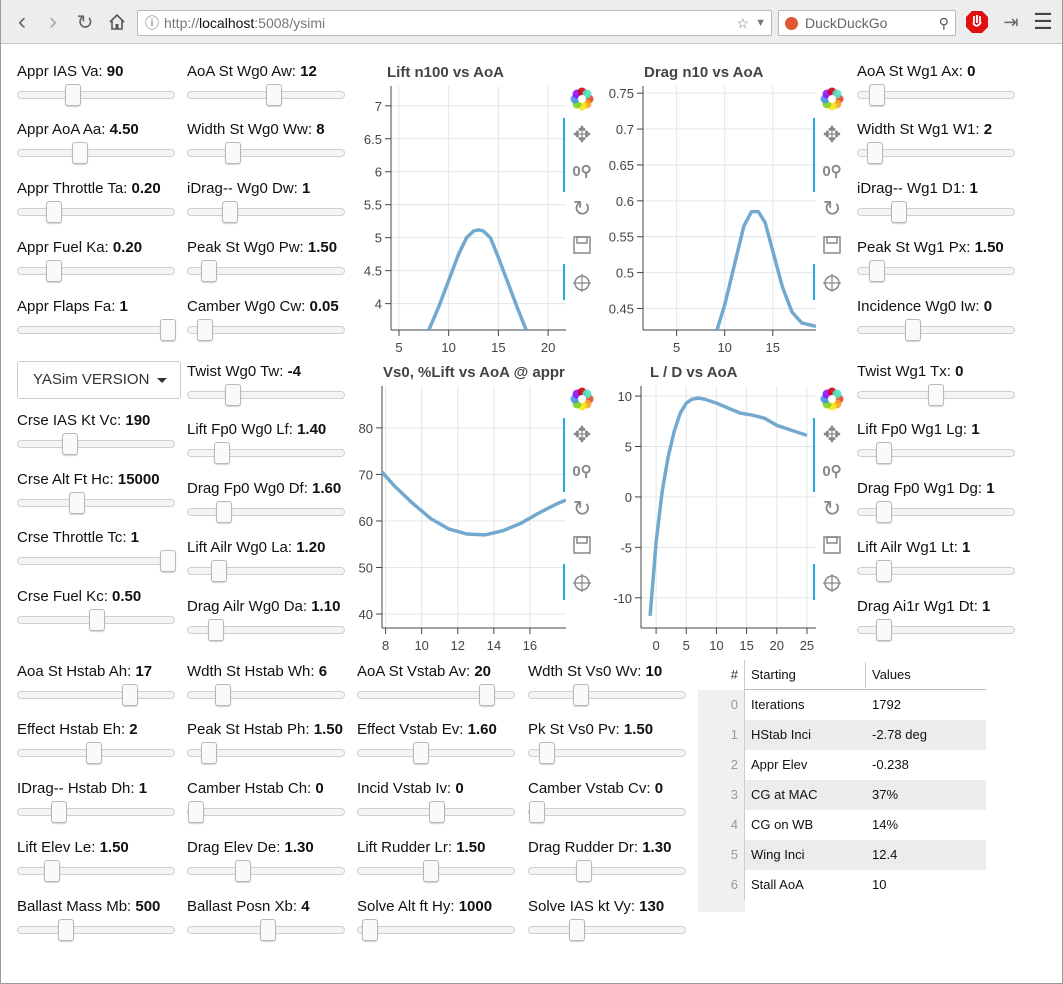 Image resolution: width=1063 pixels, height=984 pixels. What do you see at coordinates (891, 674) in the screenshot?
I see `header-values: Values` at bounding box center [891, 674].